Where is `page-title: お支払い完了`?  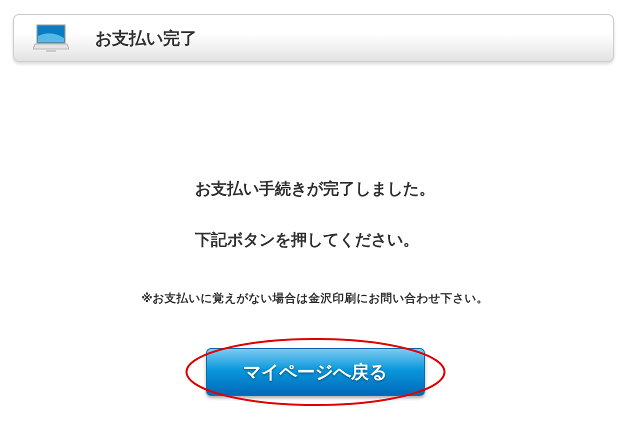
page-title: お支払い完了 is located at coordinates (146, 39).